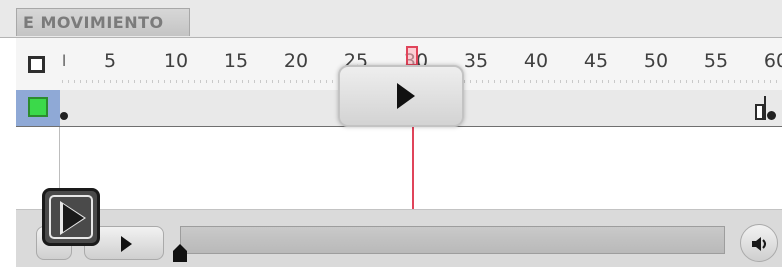 Image resolution: width=782 pixels, height=267 pixels. Describe the element at coordinates (536, 61) in the screenshot. I see `ruler-label: 40` at that location.